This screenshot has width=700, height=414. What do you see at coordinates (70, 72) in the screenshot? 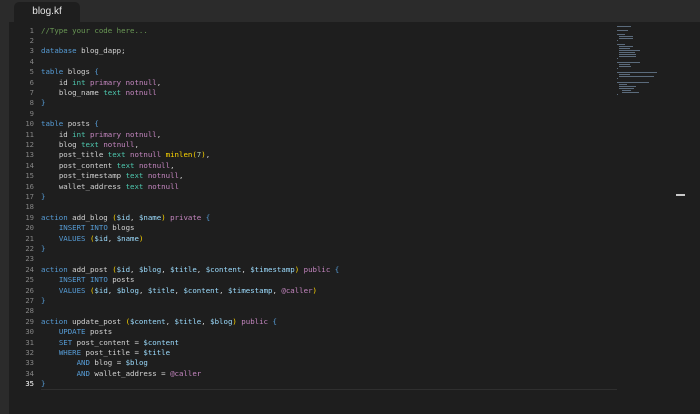
I see `code-line: table blogs {` at bounding box center [70, 72].